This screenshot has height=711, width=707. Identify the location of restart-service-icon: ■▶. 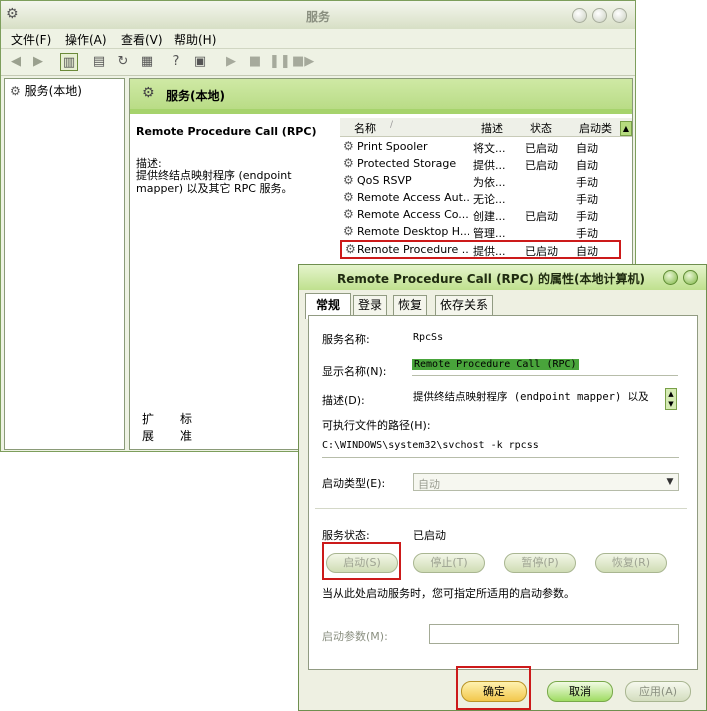
(303, 62).